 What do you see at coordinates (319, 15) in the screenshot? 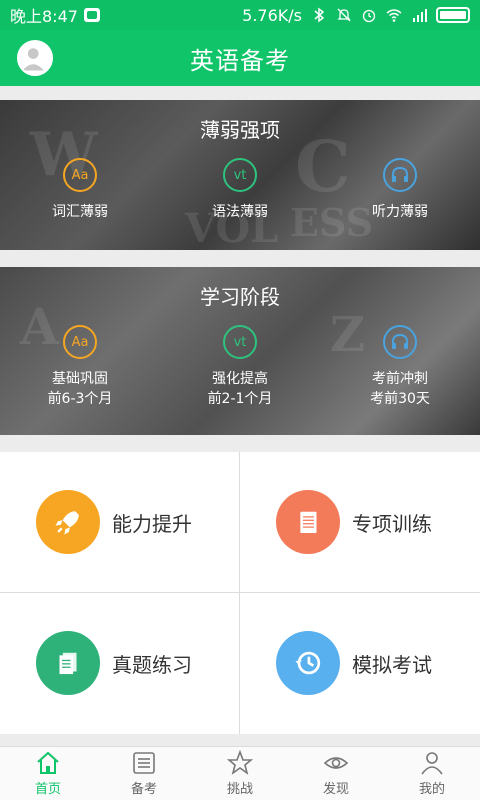
I see `bluetooth-icon` at bounding box center [319, 15].